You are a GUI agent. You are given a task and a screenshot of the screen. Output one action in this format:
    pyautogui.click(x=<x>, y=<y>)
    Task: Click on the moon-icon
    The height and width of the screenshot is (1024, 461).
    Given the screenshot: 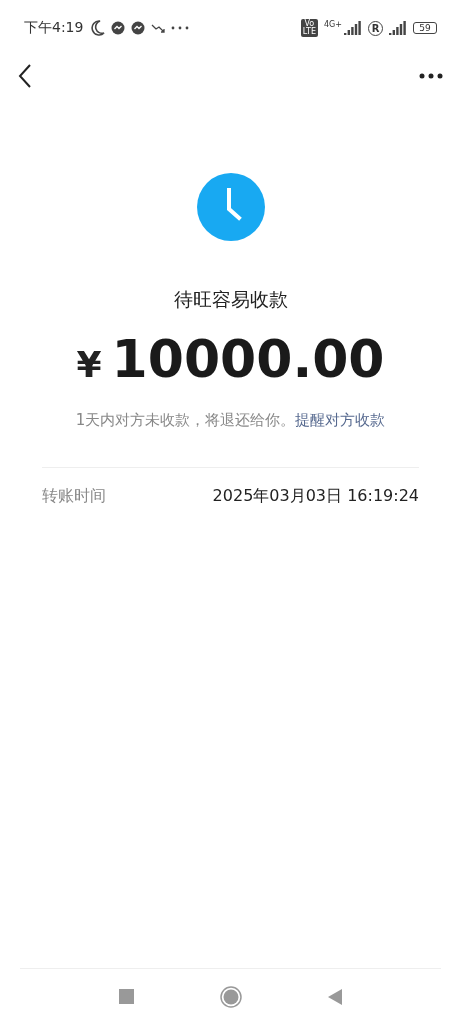 What is the action you would take?
    pyautogui.click(x=98, y=28)
    